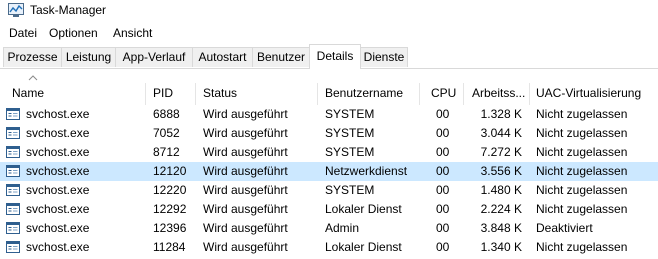  Describe the element at coordinates (501, 190) in the screenshot. I see `cell-working-set: 1.480 K` at that location.